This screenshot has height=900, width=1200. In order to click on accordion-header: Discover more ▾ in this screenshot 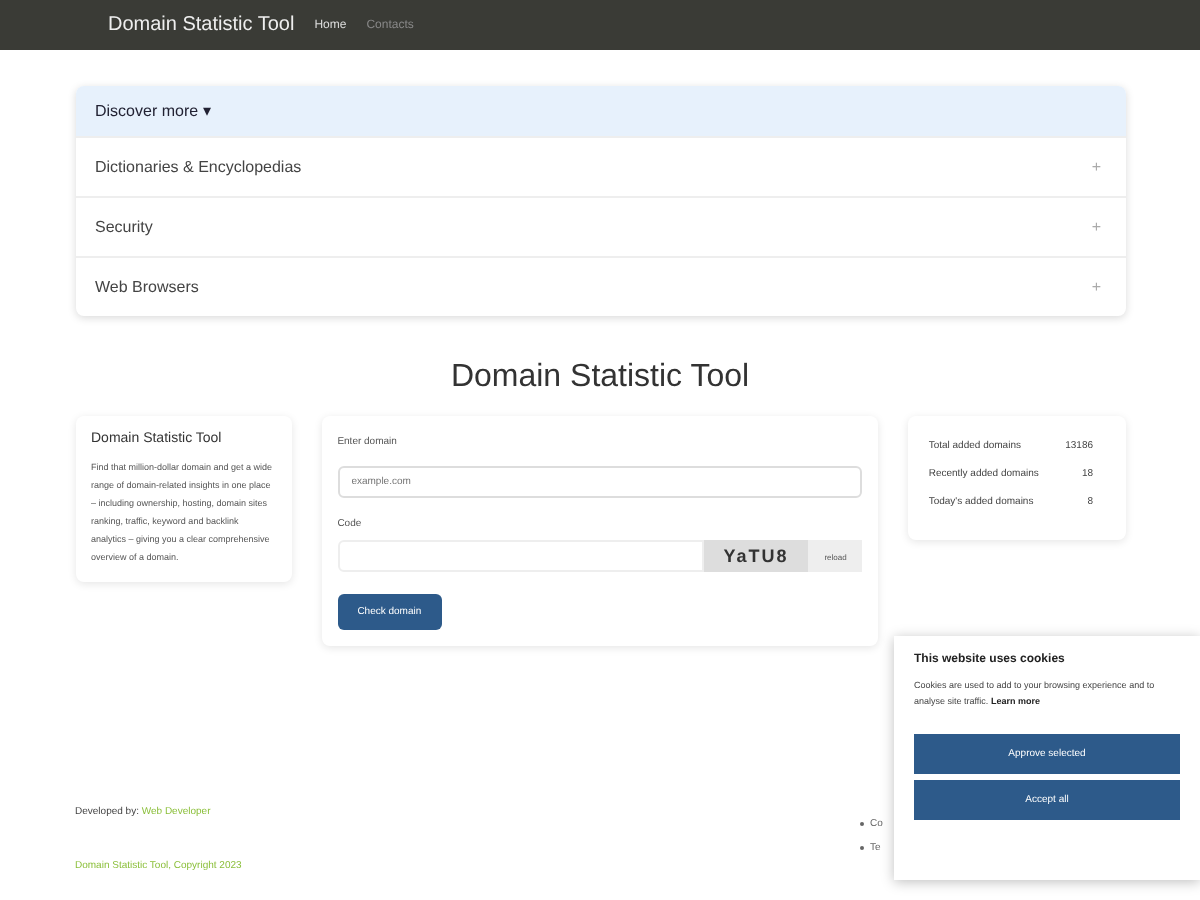, I will do `click(600, 111)`.